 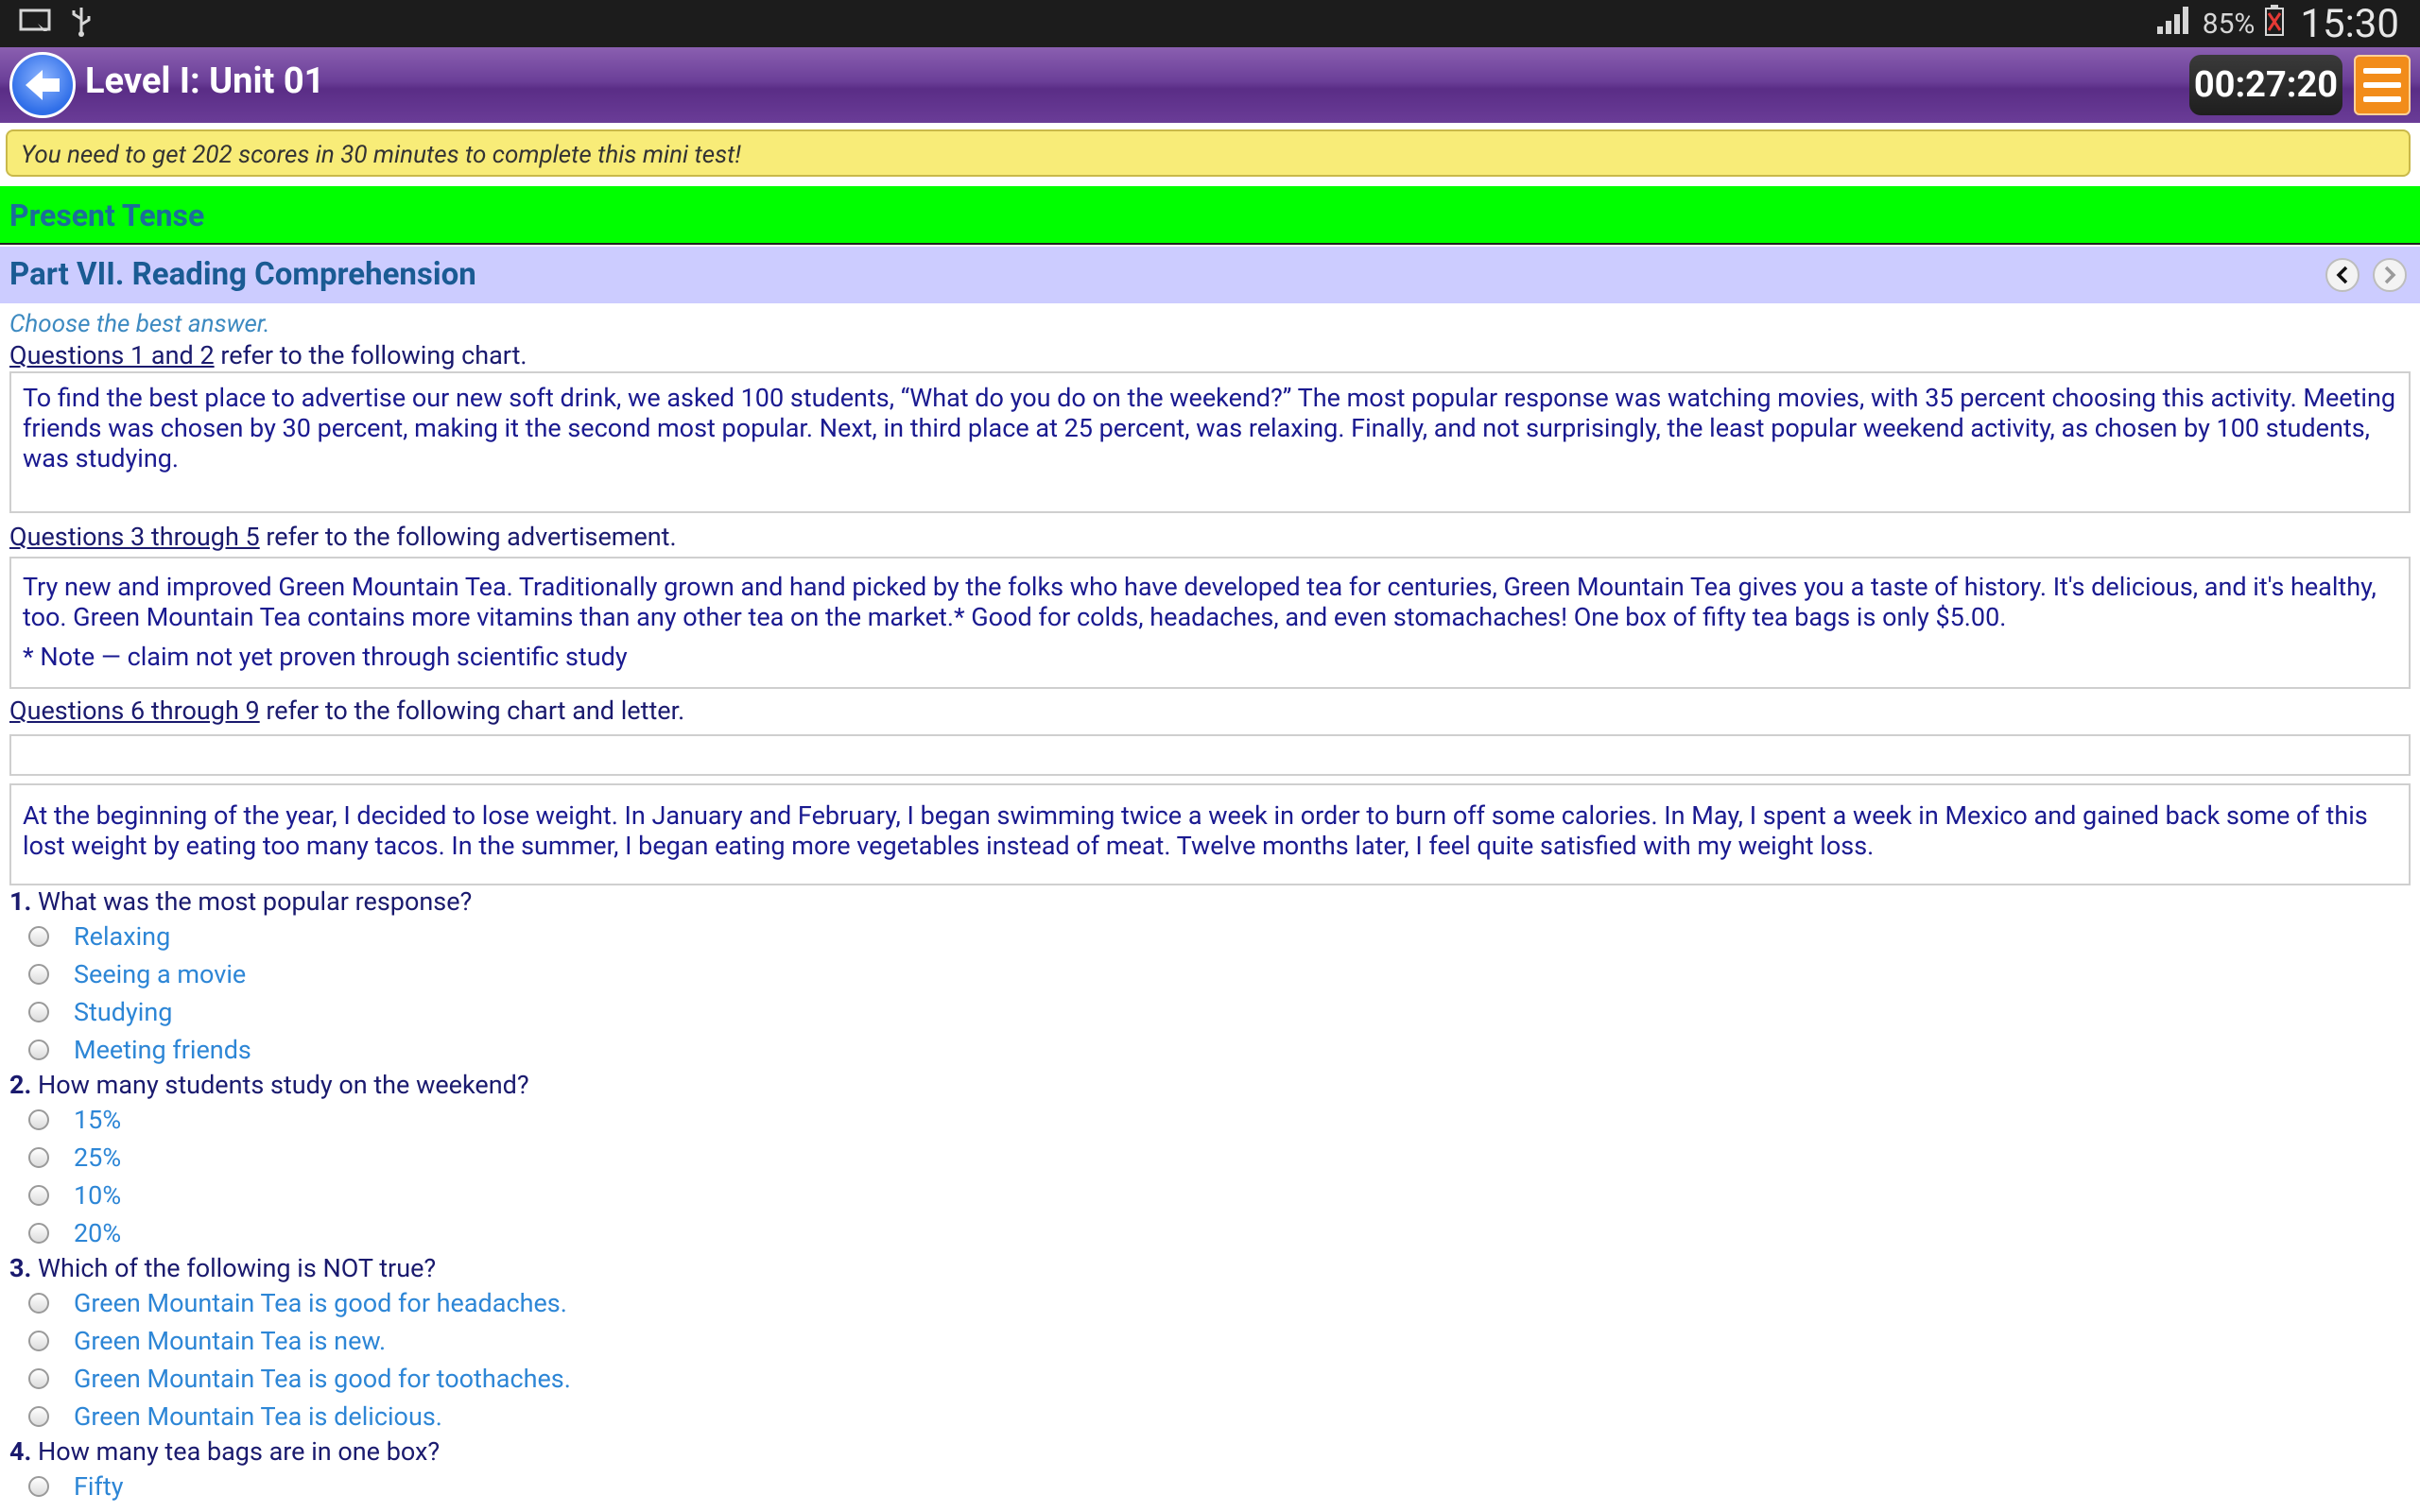 I want to click on answer-option: 10%, so click(x=1210, y=1195).